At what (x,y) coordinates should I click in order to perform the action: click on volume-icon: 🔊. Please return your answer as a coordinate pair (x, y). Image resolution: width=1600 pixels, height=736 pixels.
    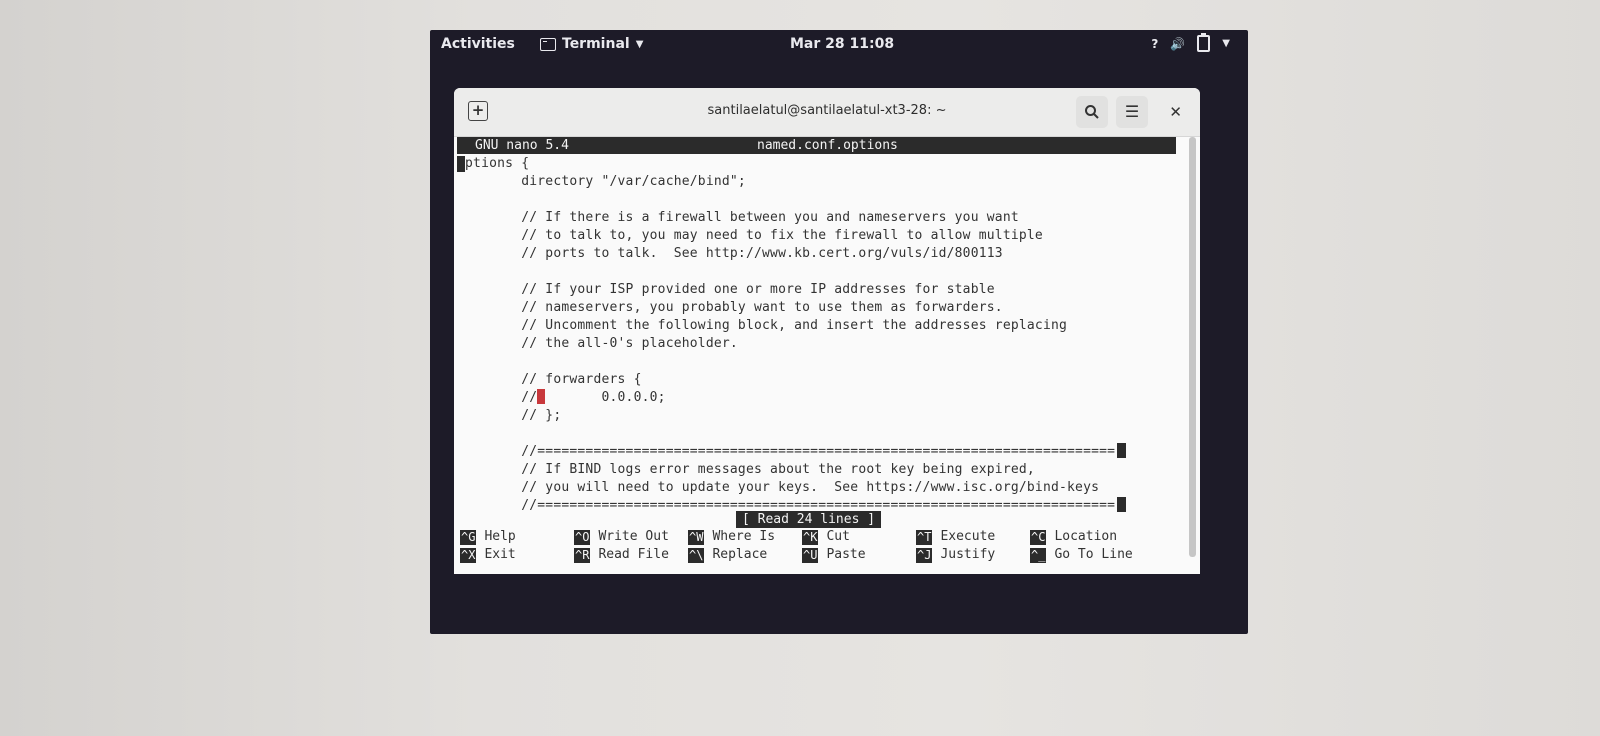
    Looking at the image, I should click on (1178, 43).